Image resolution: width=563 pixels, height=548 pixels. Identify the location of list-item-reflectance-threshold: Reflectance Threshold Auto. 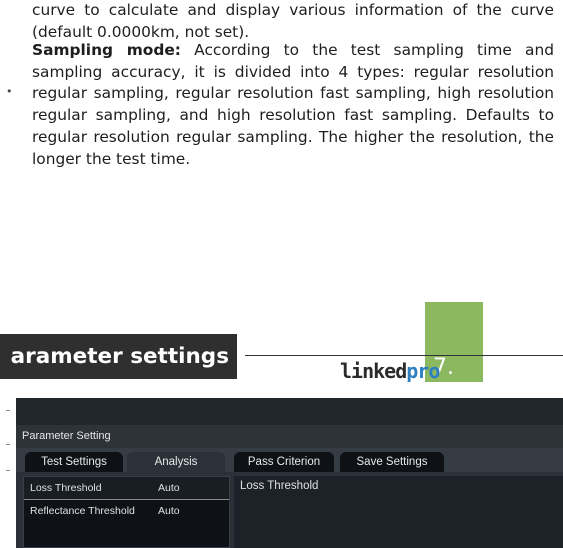
(126, 511).